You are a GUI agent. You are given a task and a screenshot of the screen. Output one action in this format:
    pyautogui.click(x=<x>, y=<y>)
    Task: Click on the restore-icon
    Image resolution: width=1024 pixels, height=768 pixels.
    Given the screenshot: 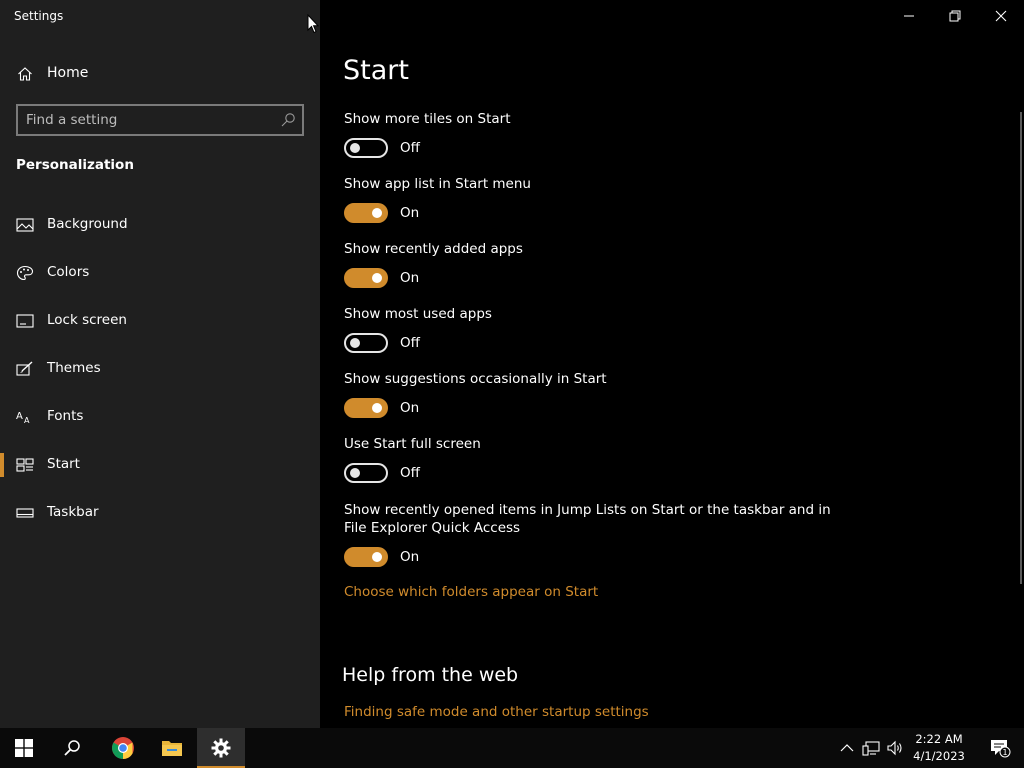 What is the action you would take?
    pyautogui.click(x=955, y=16)
    